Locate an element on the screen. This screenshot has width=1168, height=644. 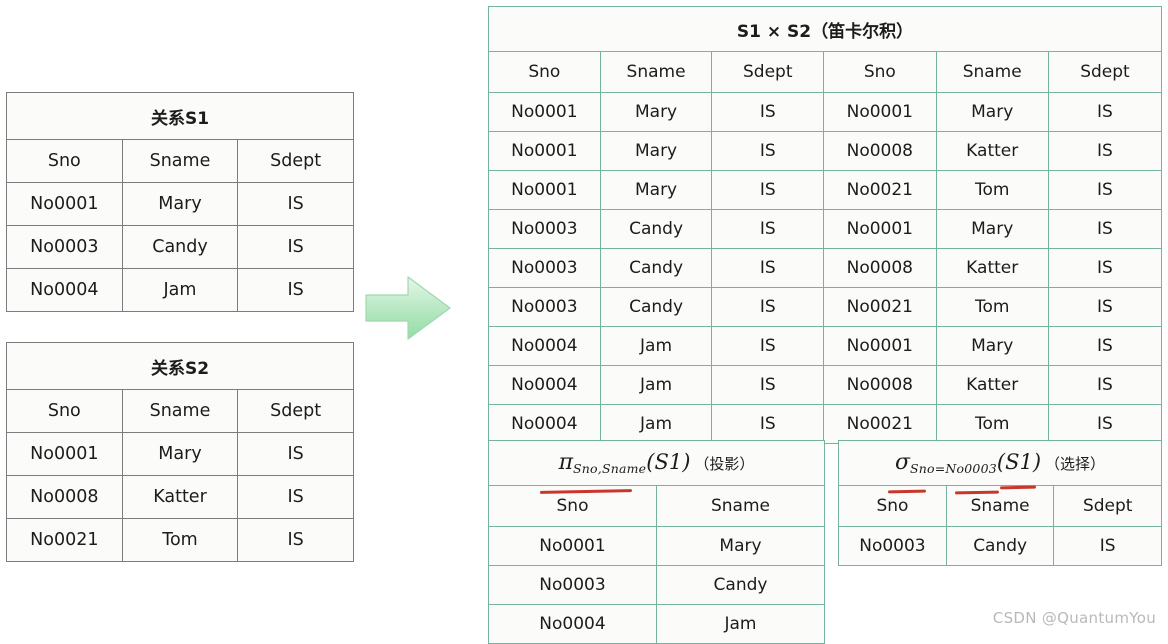
column-header-s1-sname: Sname is located at coordinates (656, 72).